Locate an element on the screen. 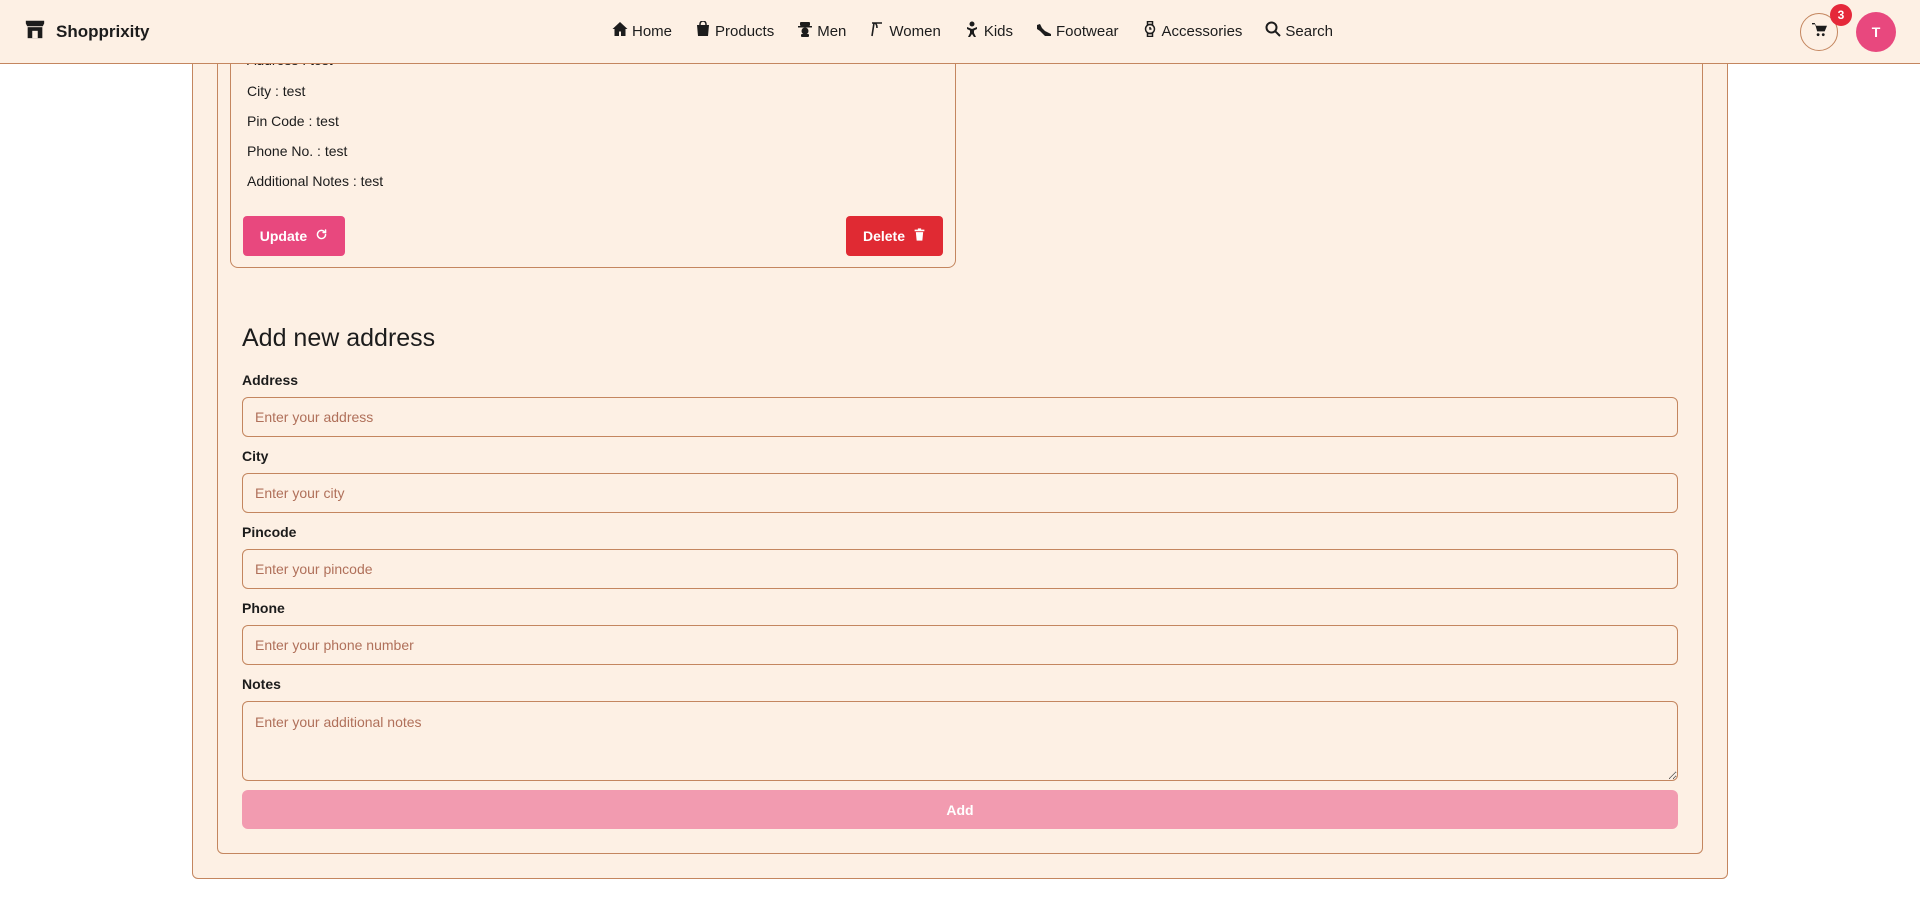 Image resolution: width=1920 pixels, height=911 pixels. notes-label: Notes is located at coordinates (261, 684).